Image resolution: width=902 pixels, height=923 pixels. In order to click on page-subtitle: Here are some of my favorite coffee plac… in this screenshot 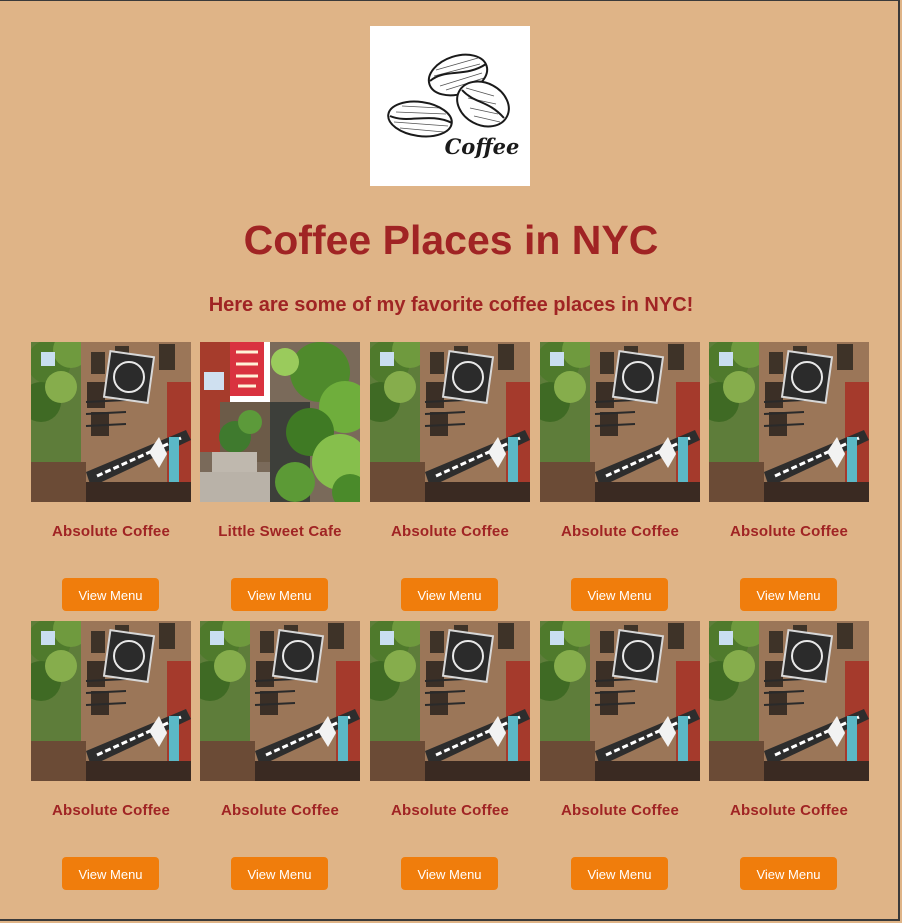, I will do `click(451, 305)`.